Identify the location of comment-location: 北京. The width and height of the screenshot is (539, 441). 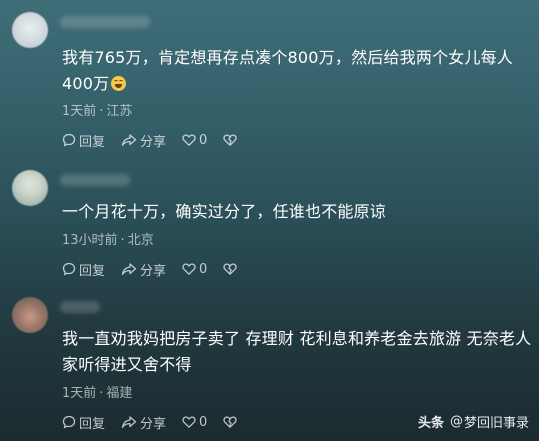
(140, 240).